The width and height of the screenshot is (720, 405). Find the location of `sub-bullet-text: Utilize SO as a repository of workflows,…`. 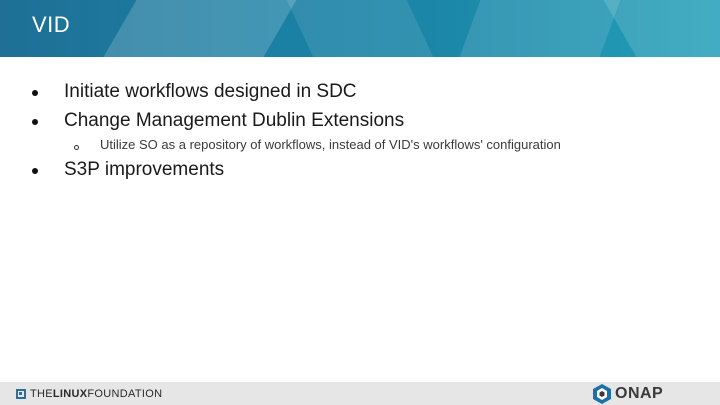

sub-bullet-text: Utilize SO as a repository of workflows,… is located at coordinates (330, 144).